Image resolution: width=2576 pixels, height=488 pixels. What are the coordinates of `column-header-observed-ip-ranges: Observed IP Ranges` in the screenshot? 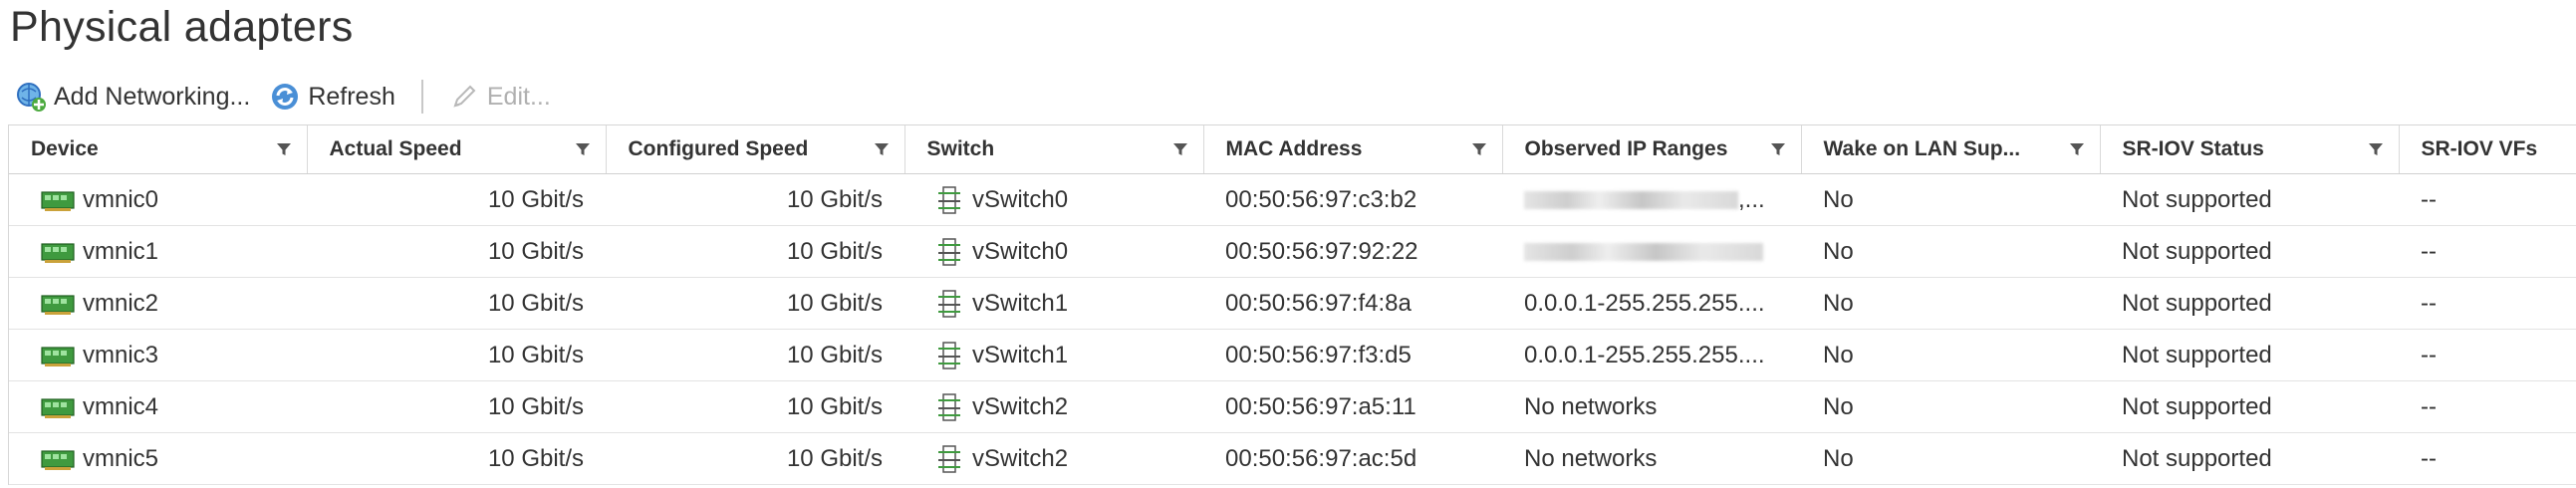 It's located at (1652, 149).